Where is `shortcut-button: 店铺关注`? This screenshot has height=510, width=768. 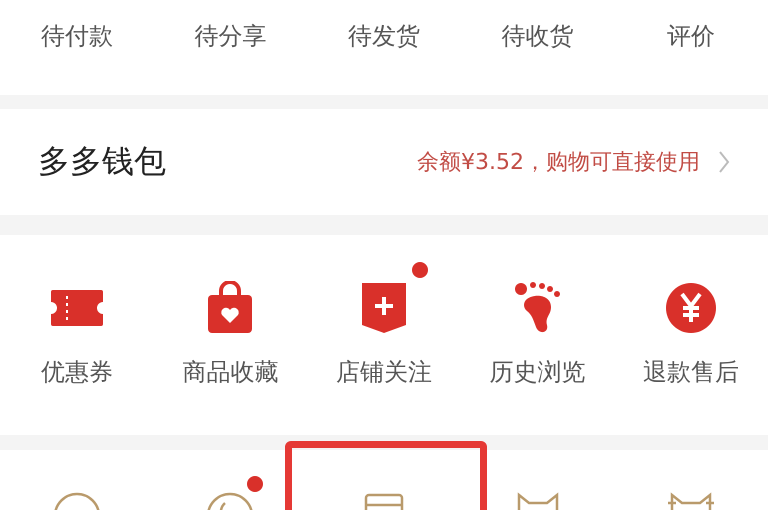
shortcut-button: 店铺关注 is located at coordinates (384, 324).